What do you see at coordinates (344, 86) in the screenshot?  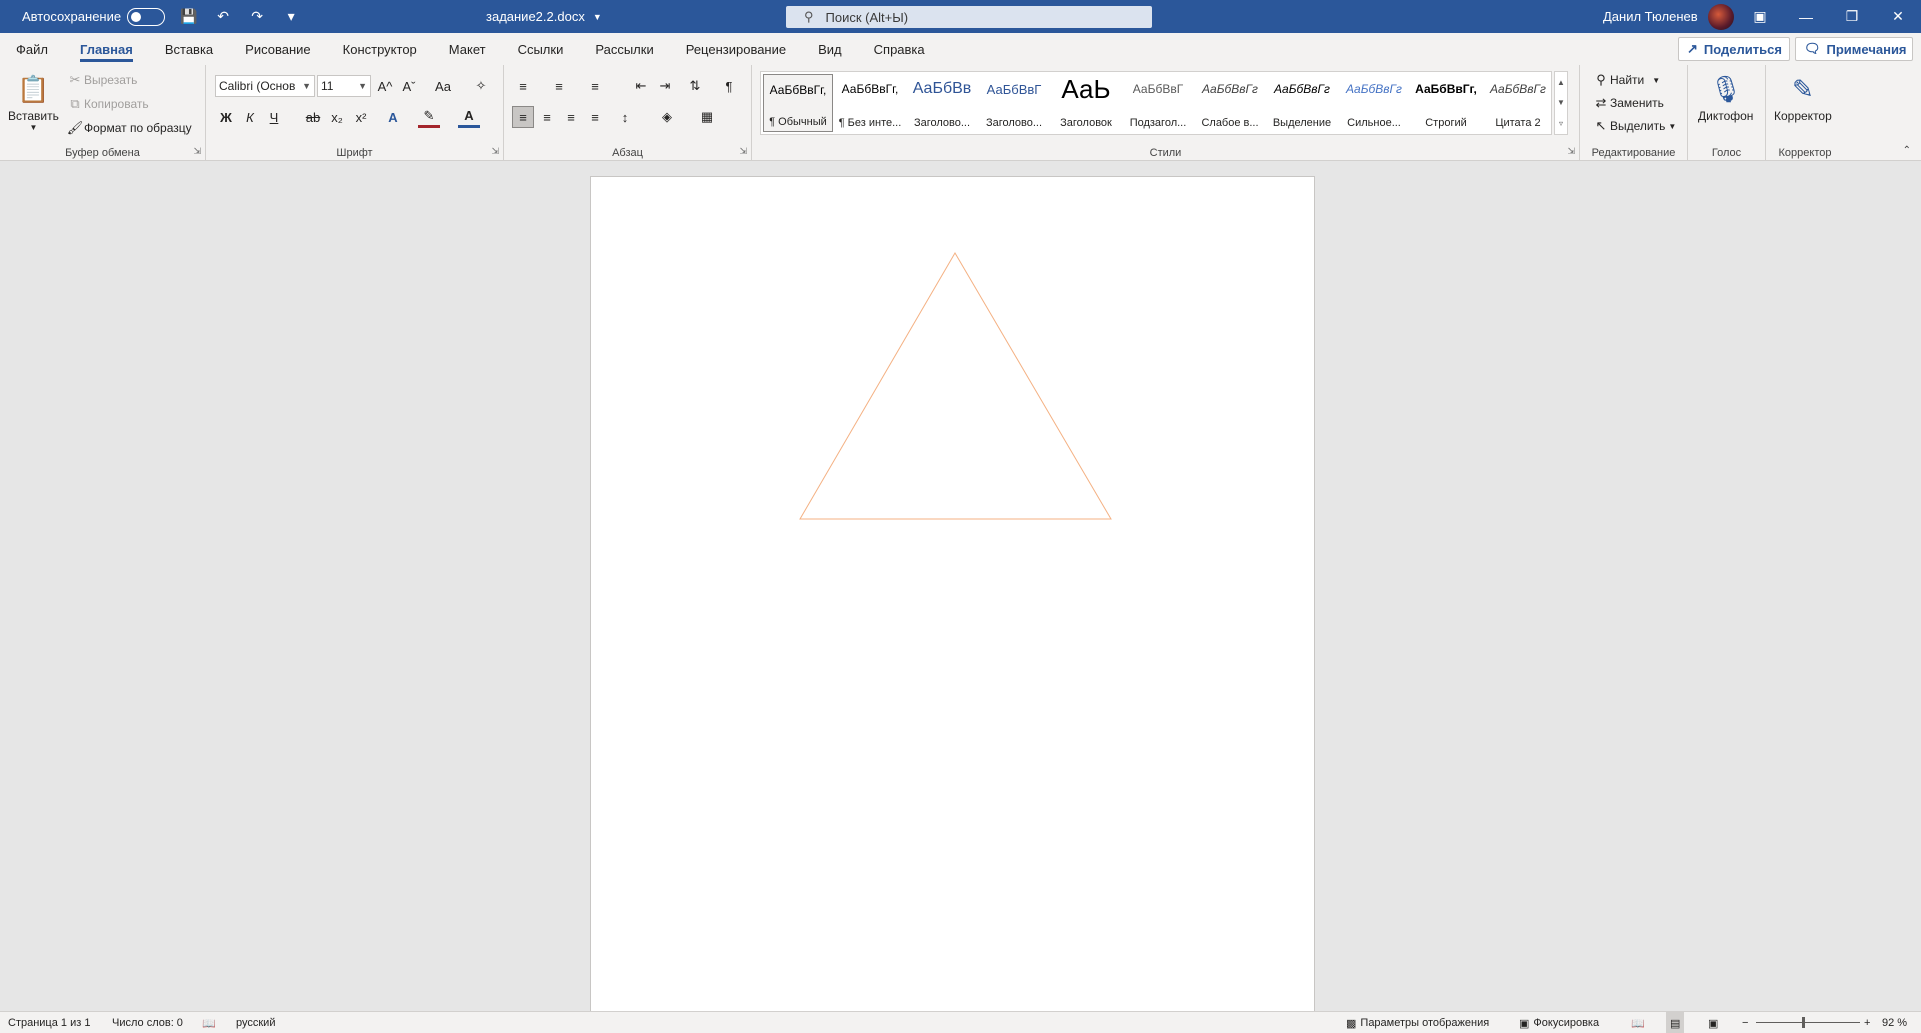 I see `font-size-select: 11 ▼` at bounding box center [344, 86].